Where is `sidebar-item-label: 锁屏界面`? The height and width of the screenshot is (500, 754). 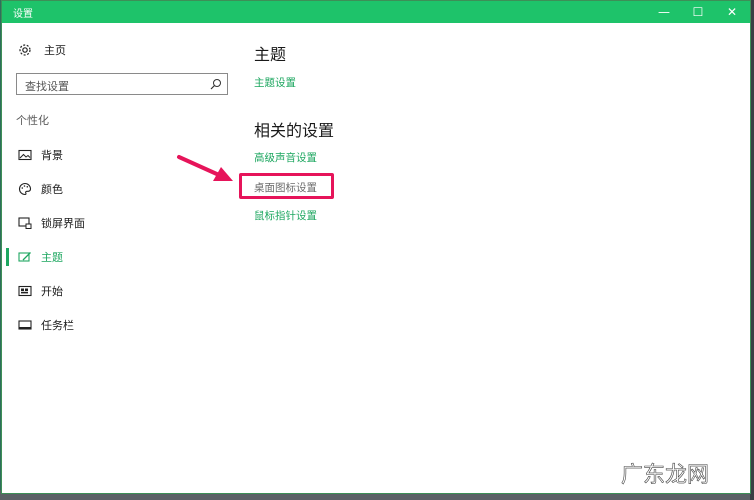
sidebar-item-label: 锁屏界面 is located at coordinates (63, 223).